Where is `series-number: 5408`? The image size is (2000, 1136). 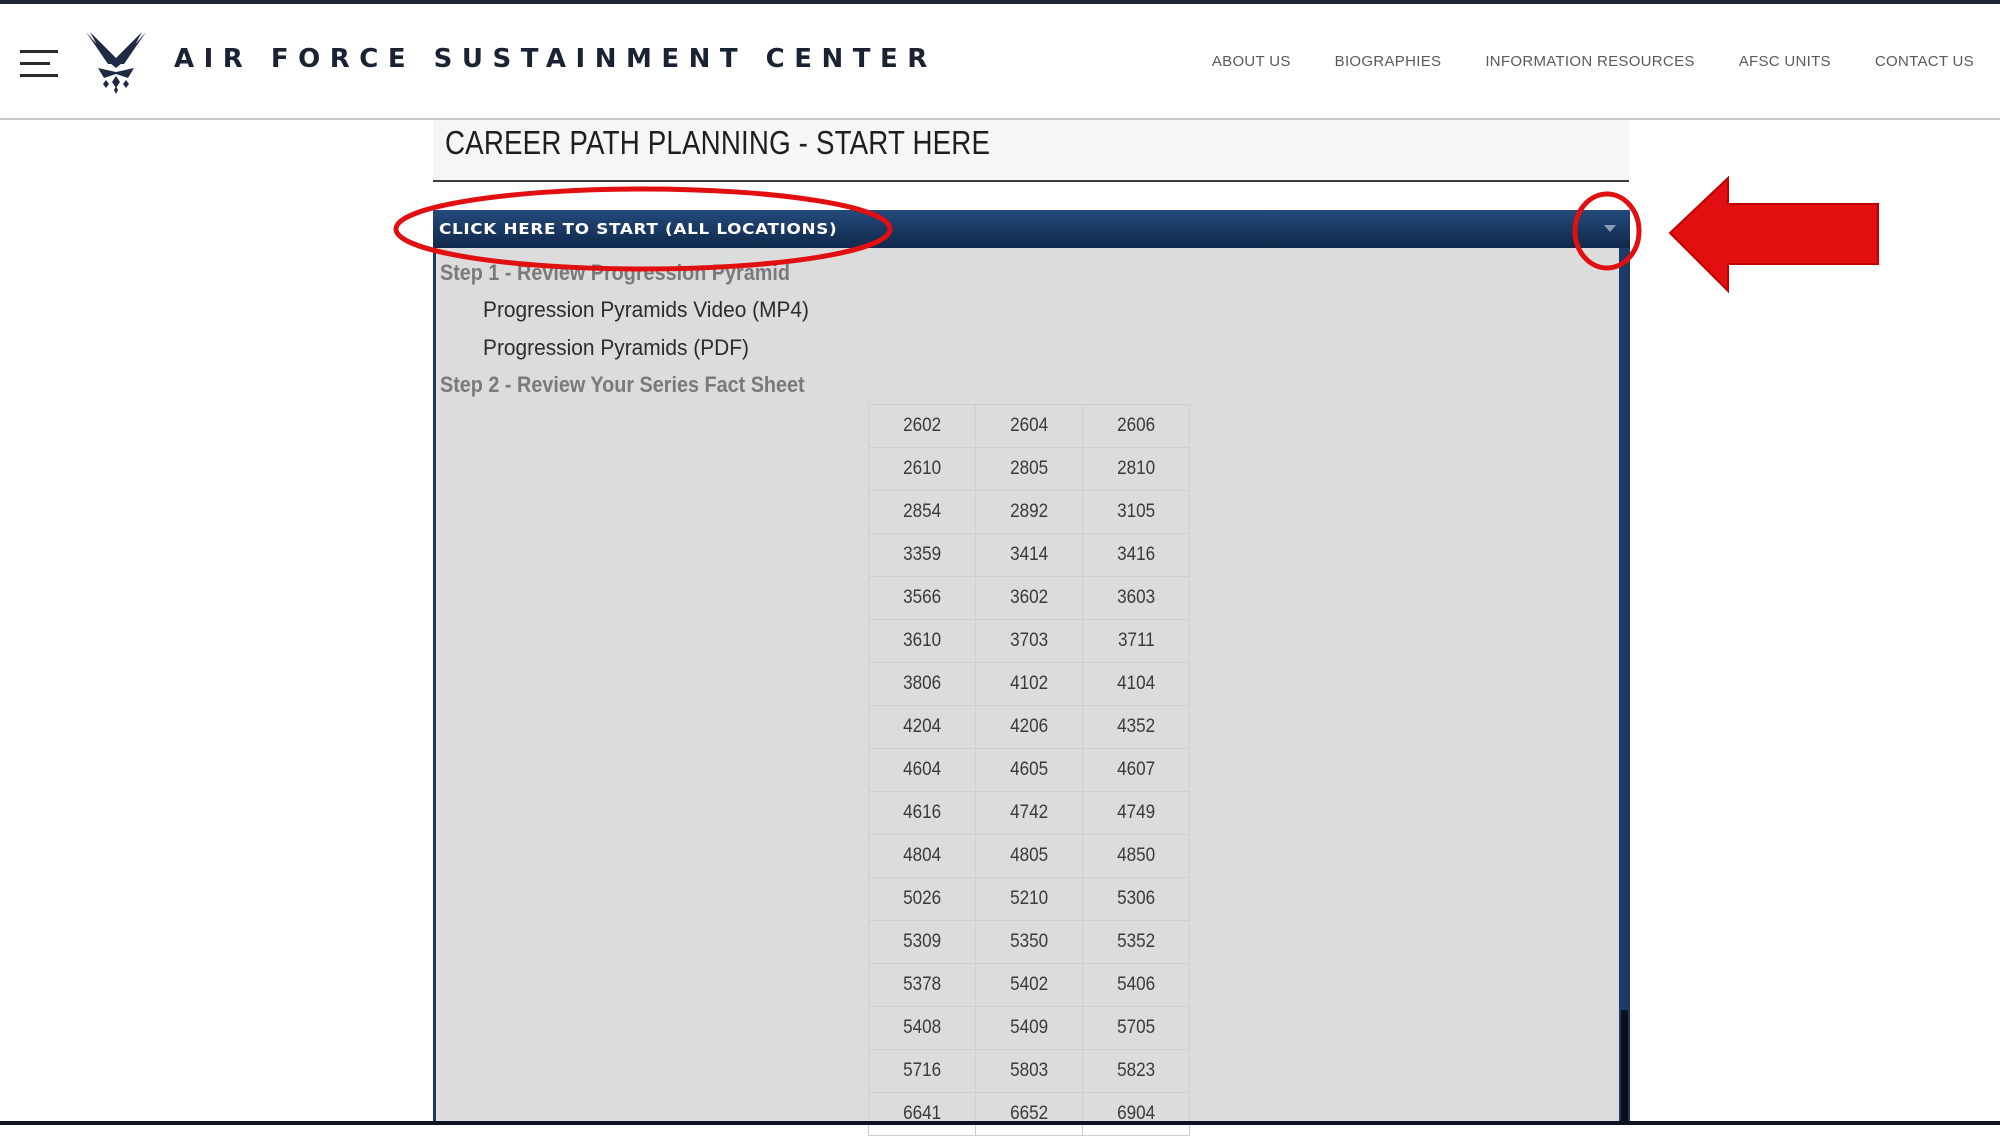 series-number: 5408 is located at coordinates (922, 1028).